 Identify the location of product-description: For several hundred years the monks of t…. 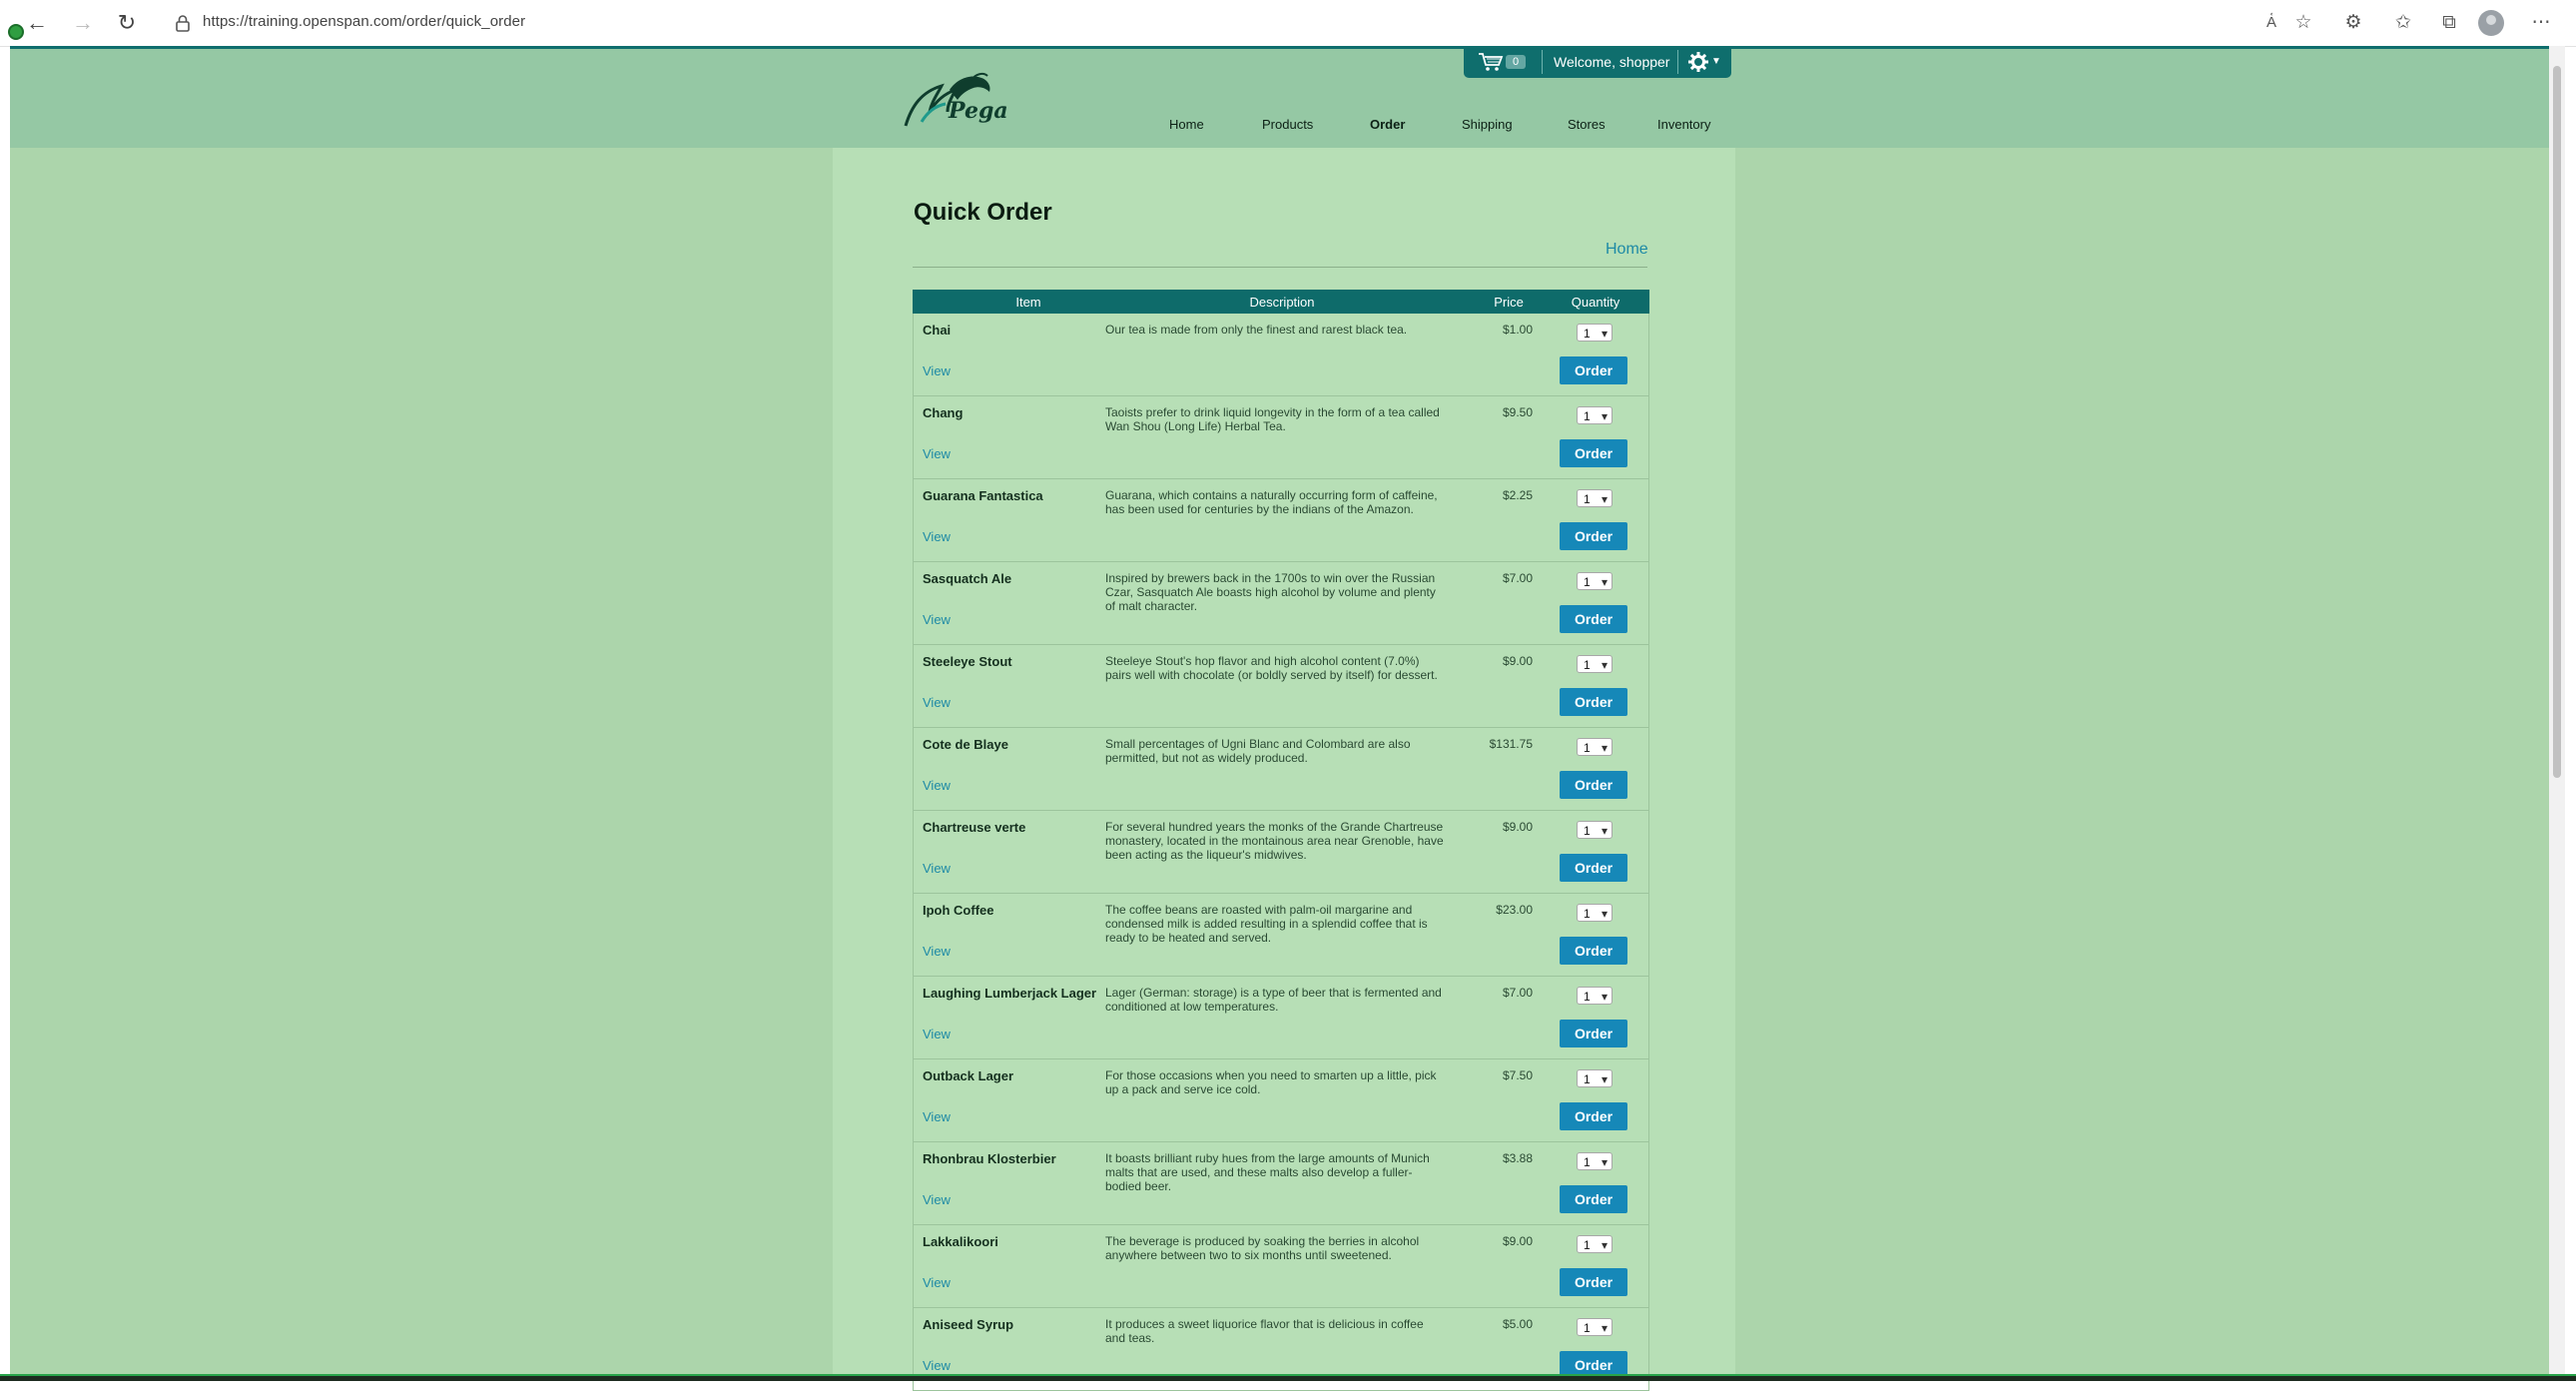
(1274, 841).